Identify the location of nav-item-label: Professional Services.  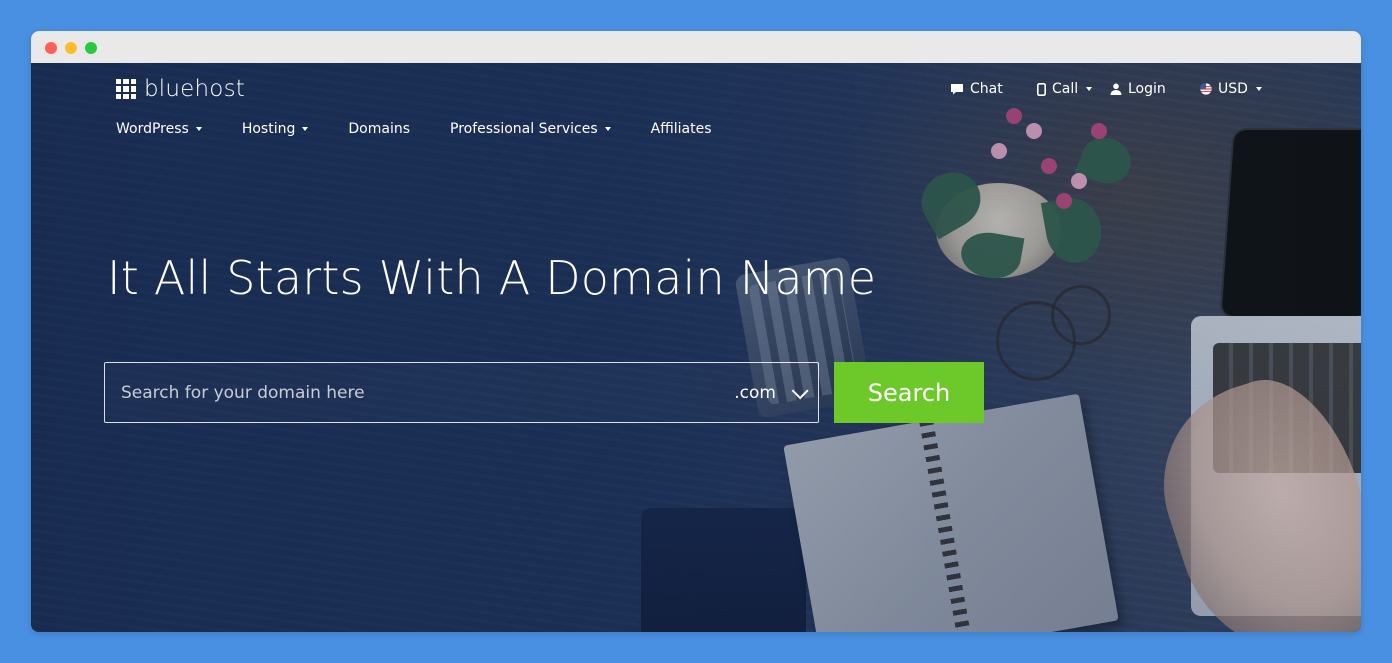
(524, 129).